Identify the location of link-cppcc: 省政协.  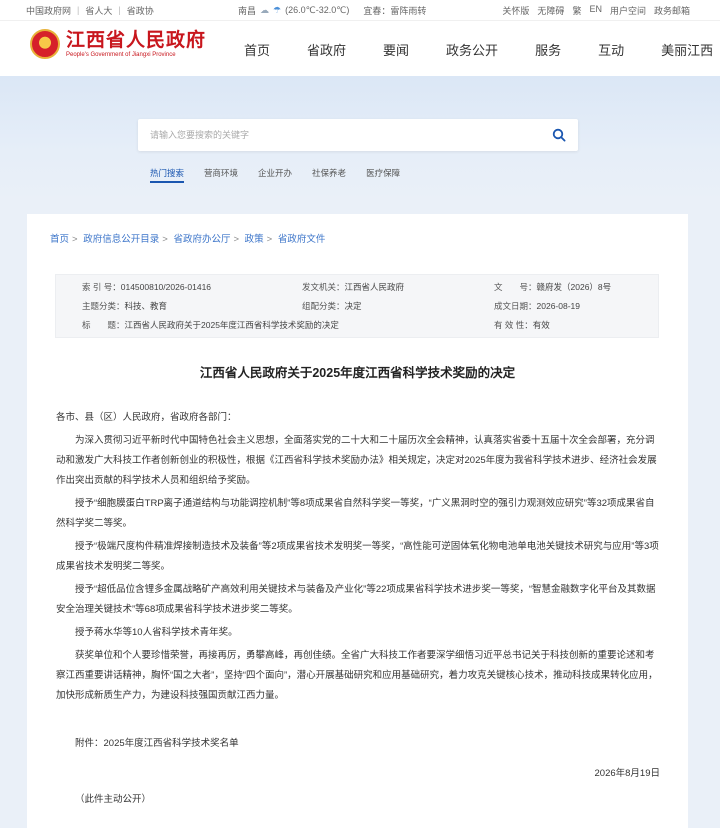
(140, 10).